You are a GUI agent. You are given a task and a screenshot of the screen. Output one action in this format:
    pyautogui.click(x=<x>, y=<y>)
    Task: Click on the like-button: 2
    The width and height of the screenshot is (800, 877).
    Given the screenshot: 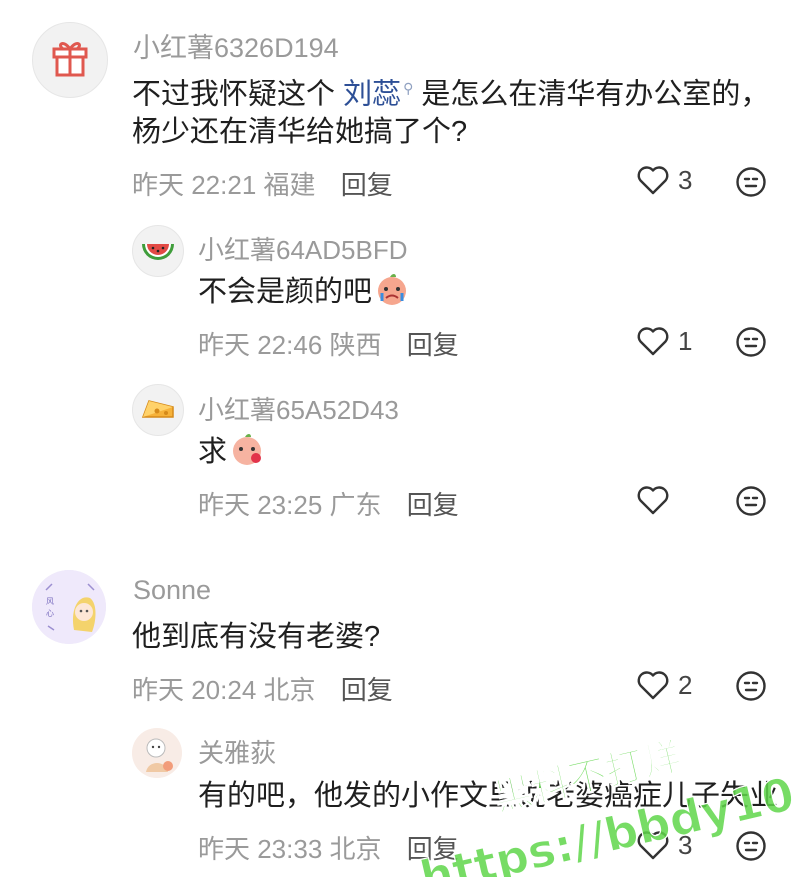 What is the action you would take?
    pyautogui.click(x=664, y=685)
    